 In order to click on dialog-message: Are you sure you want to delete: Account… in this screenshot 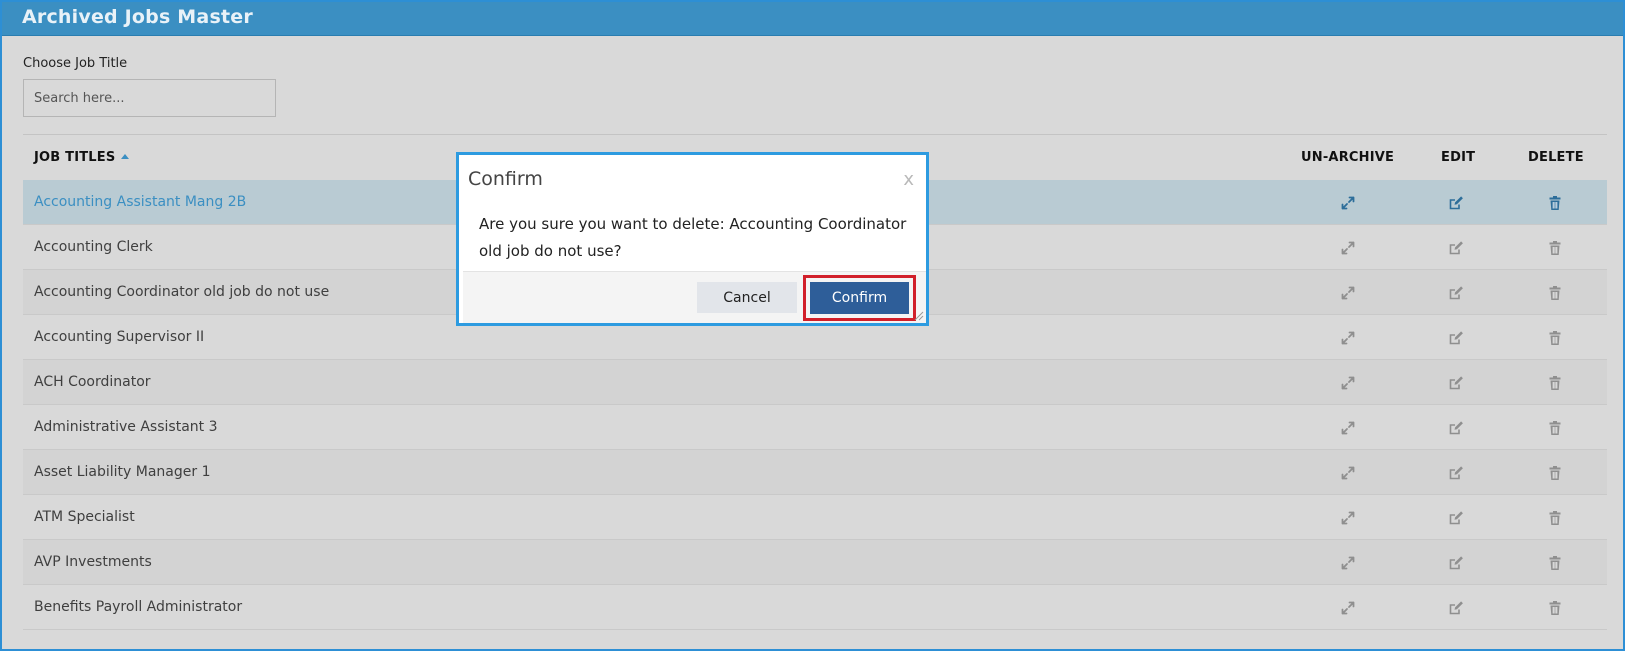, I will do `click(693, 237)`.